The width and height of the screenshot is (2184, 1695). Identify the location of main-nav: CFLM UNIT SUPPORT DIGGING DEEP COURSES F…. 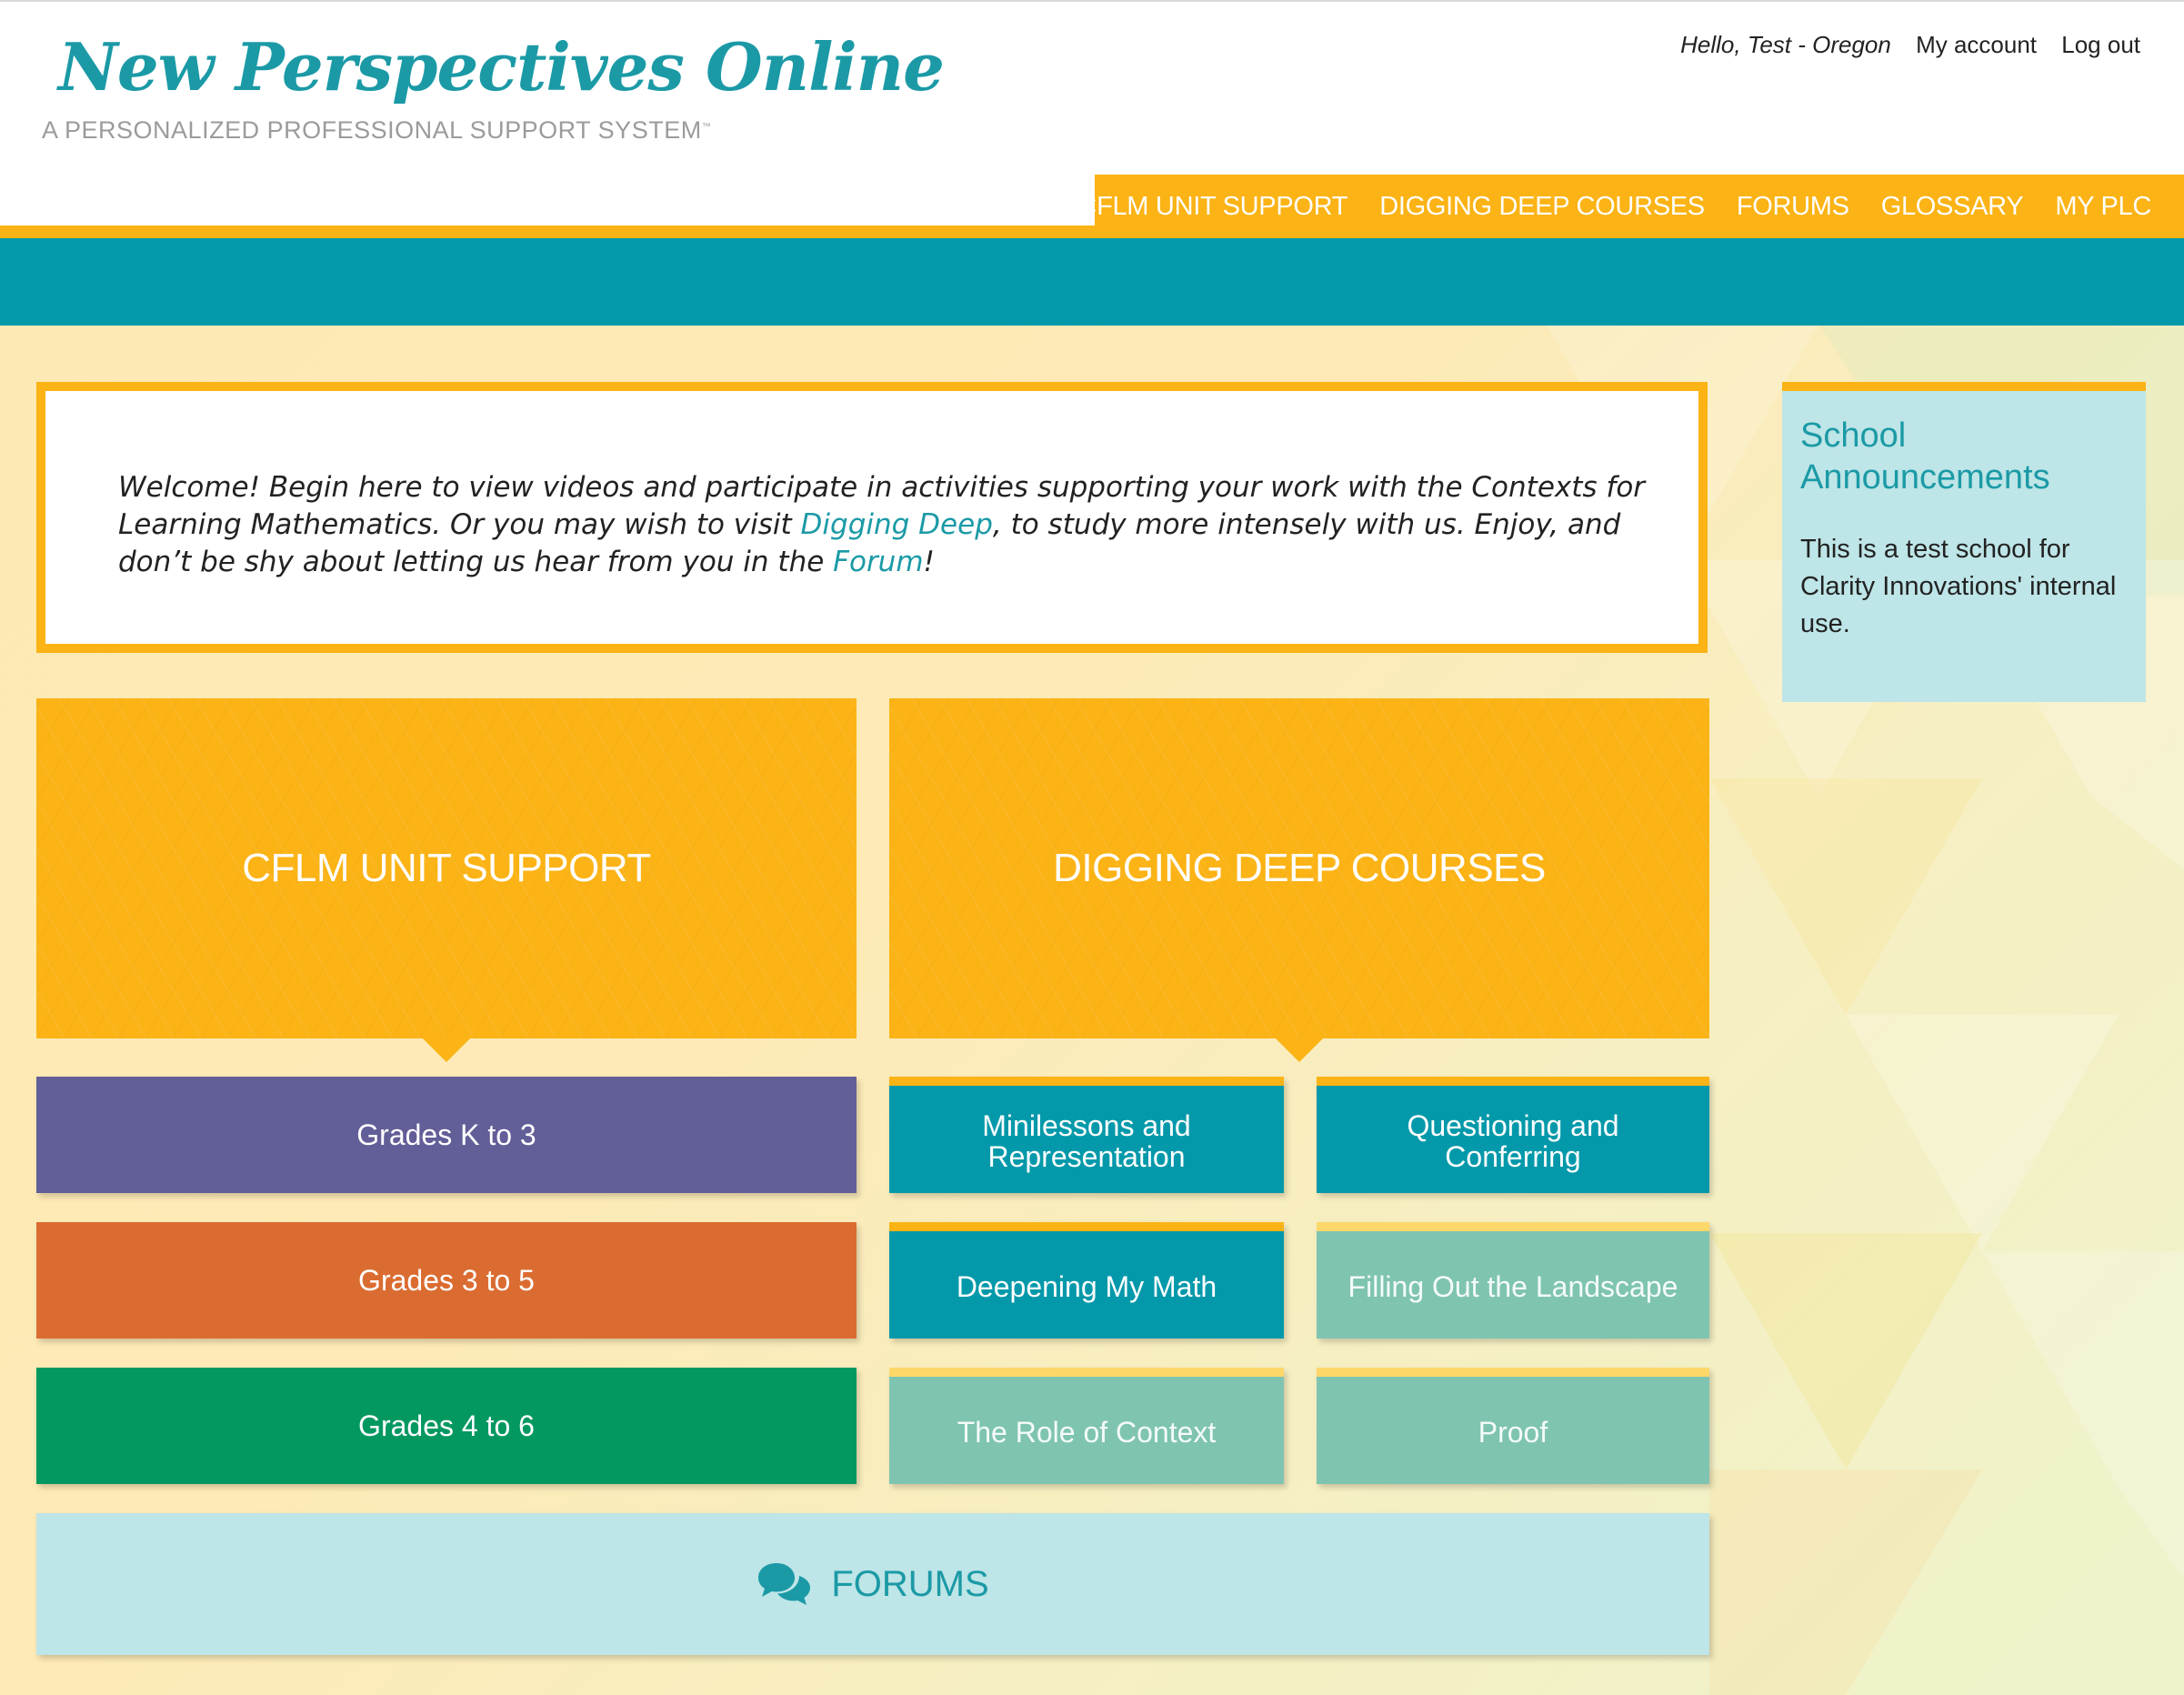
(1630, 207).